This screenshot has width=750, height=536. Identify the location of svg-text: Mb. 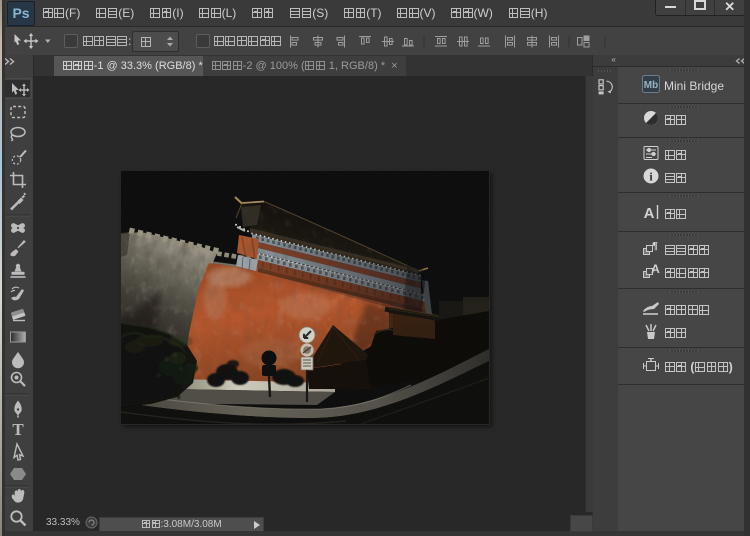
(651, 85).